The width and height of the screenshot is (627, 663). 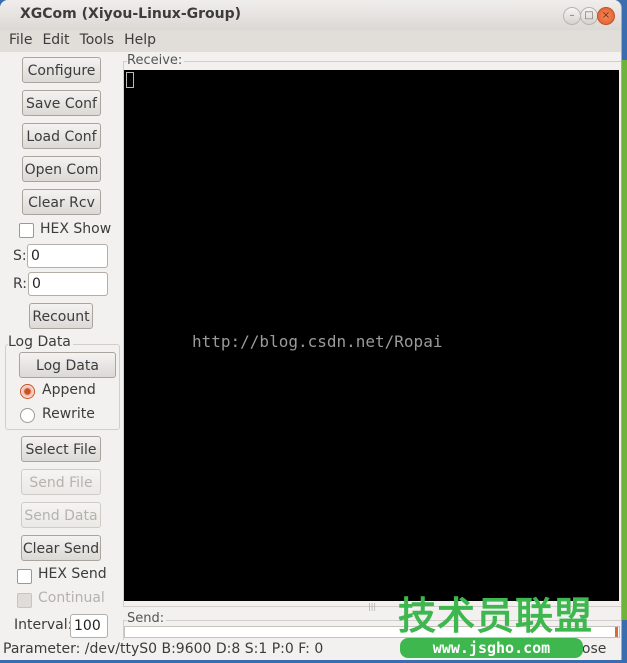 I want to click on configure-button: Configure, so click(x=61, y=70).